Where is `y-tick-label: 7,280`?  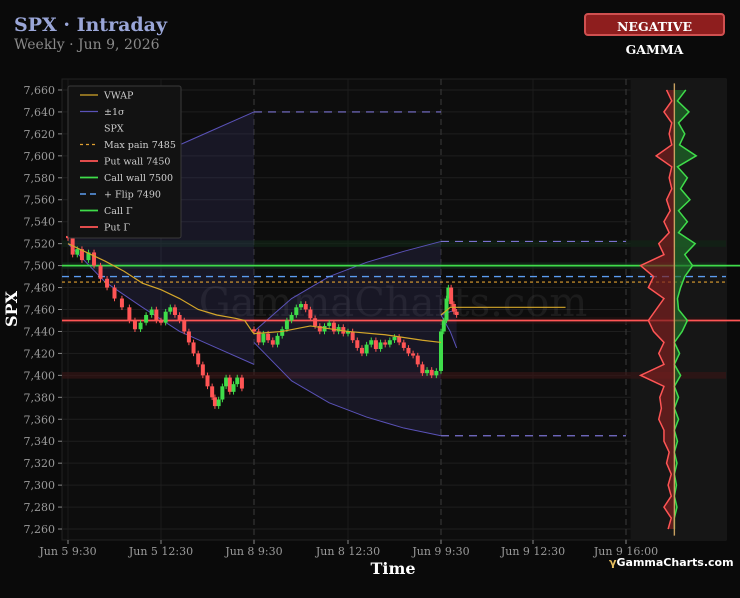
y-tick-label: 7,280 is located at coordinates (40, 507).